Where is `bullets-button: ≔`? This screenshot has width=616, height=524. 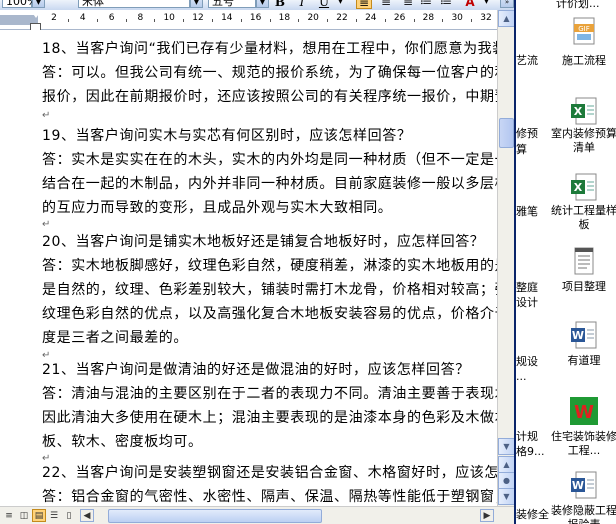 bullets-button: ≔ is located at coordinates (446, 4).